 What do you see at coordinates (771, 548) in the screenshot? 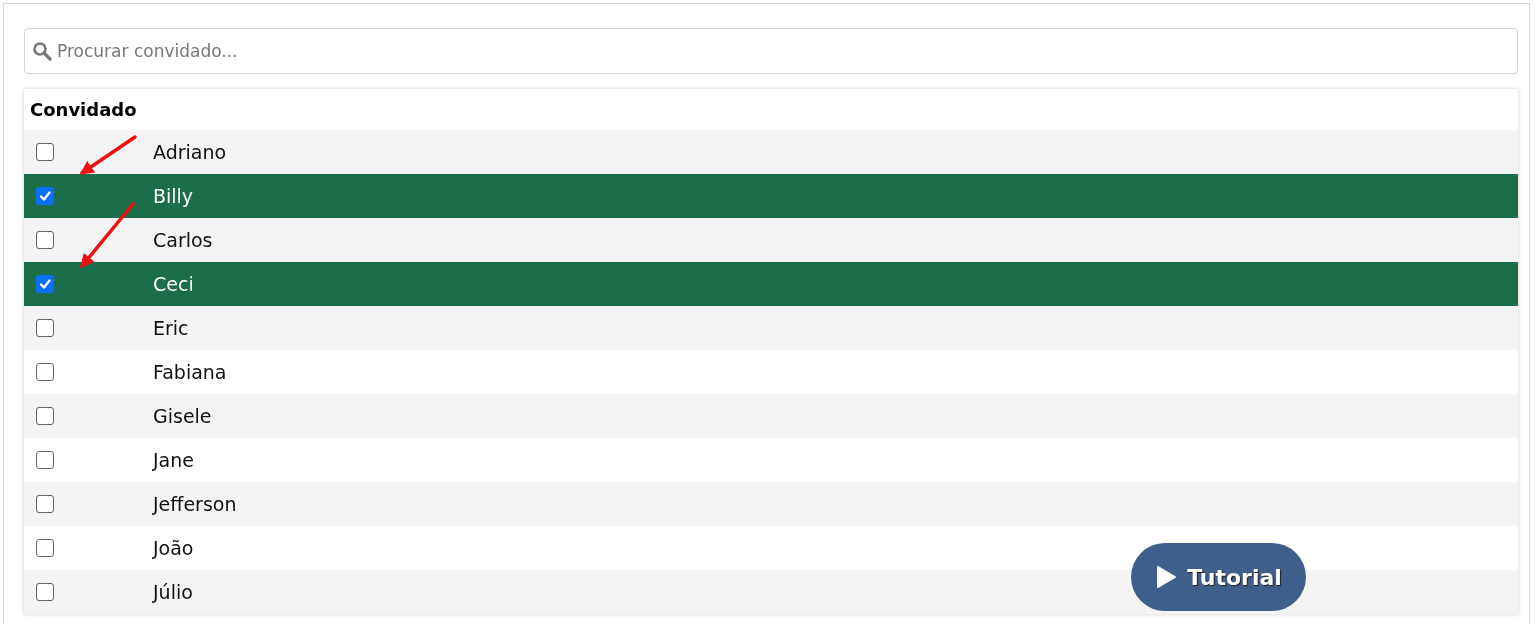
I see `table-row: João` at bounding box center [771, 548].